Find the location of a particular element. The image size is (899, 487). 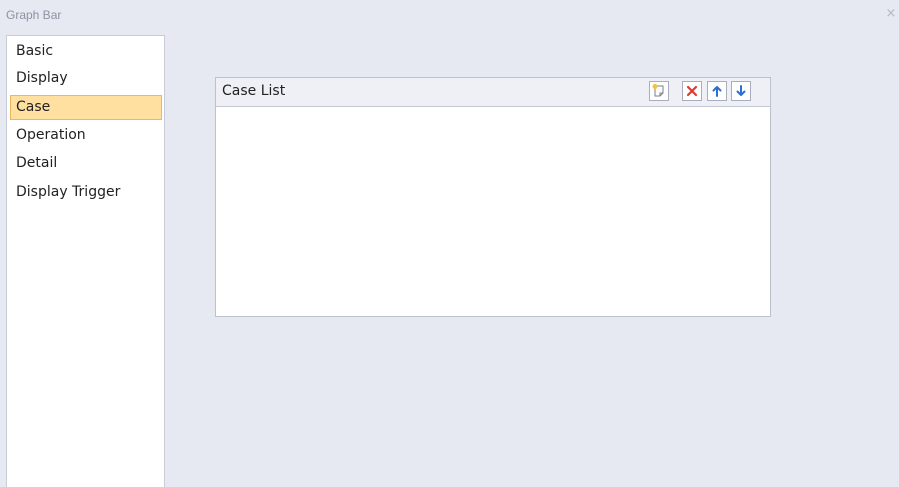

sidebar-item-case: Case is located at coordinates (86, 107).